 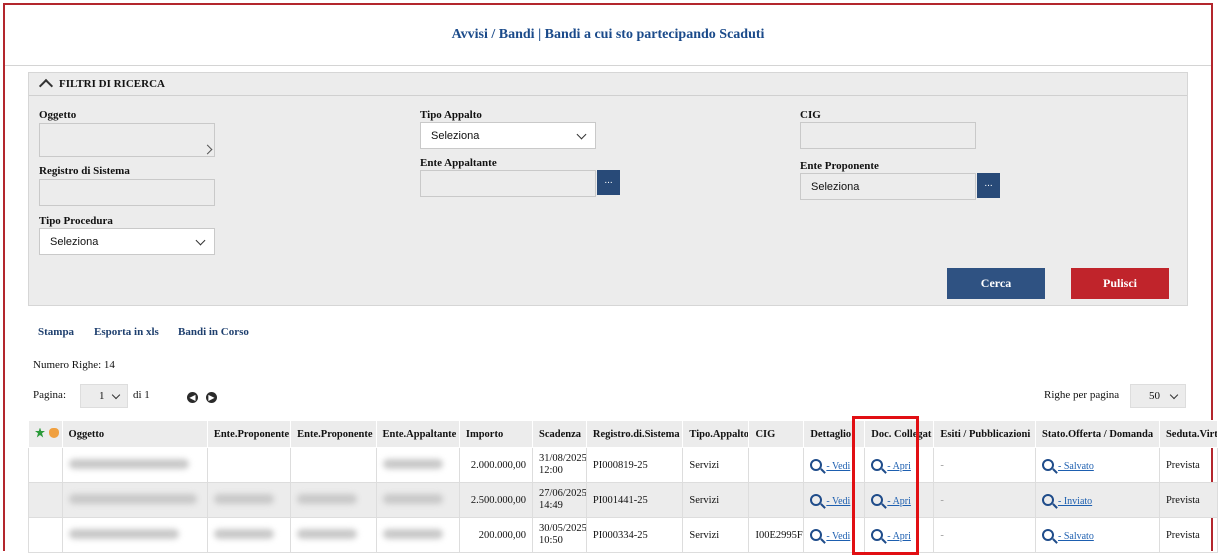 I want to click on filters-toggle: FILTRI DI RICERCA, so click(x=608, y=84).